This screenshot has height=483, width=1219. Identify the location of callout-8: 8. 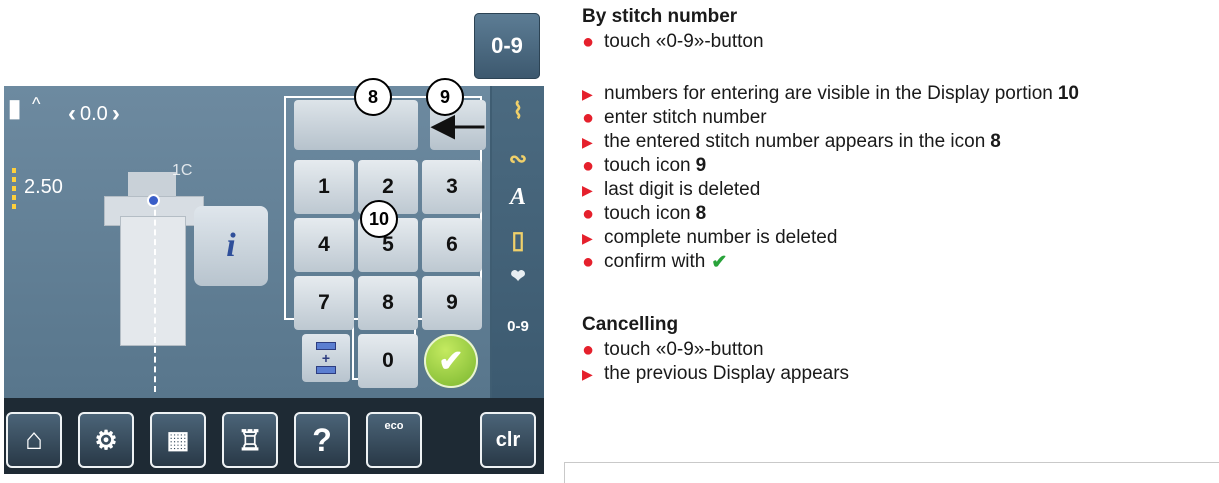
(373, 97).